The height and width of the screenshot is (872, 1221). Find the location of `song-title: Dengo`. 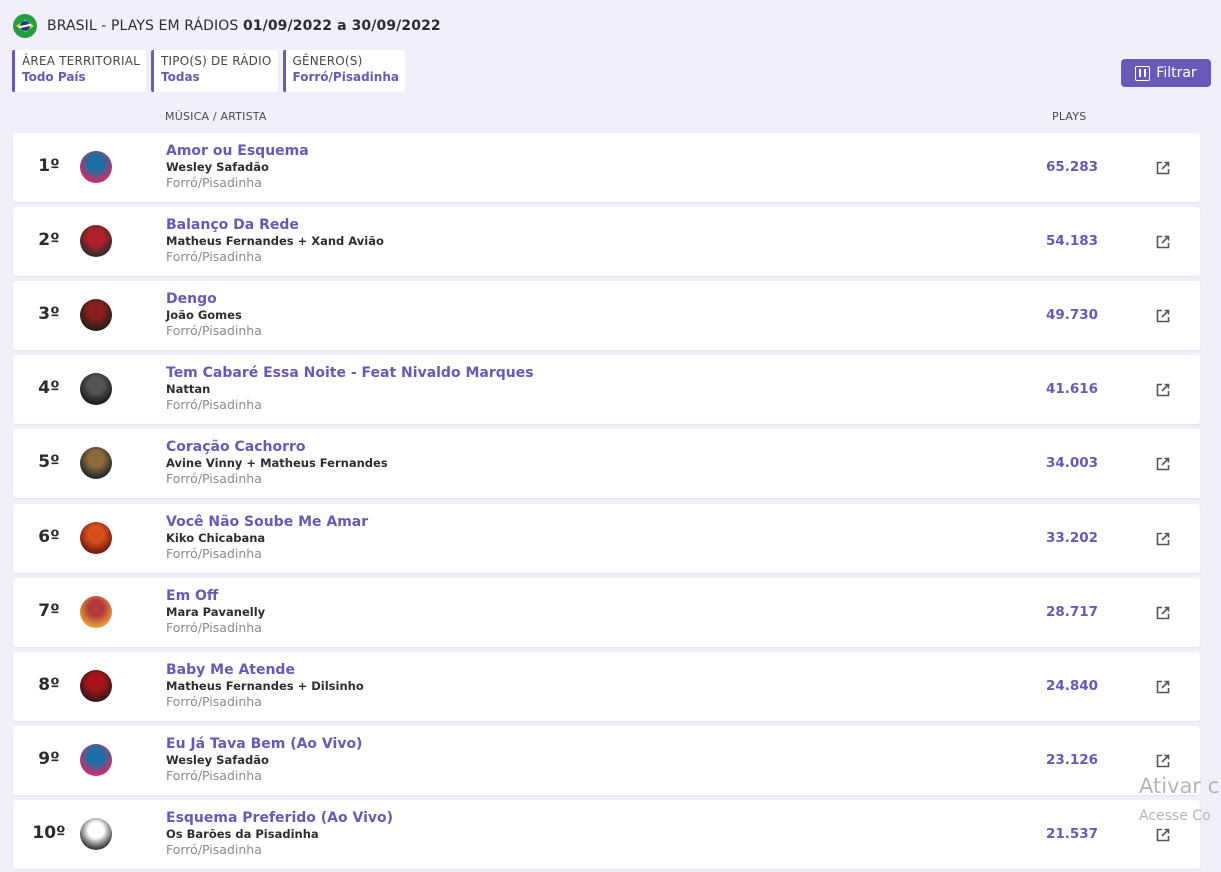

song-title: Dengo is located at coordinates (214, 299).